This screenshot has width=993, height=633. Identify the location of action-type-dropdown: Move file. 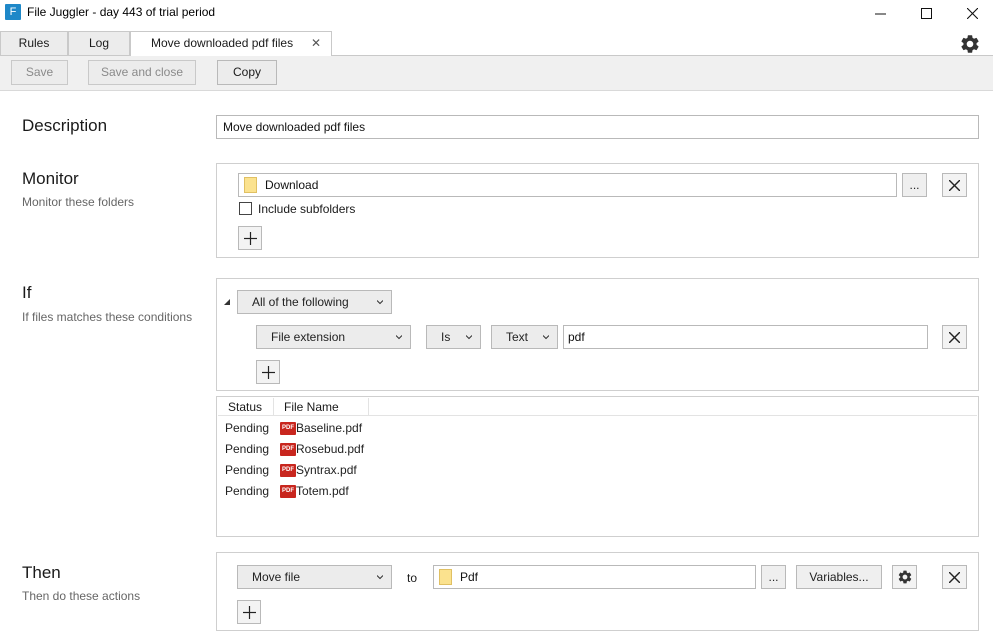
(314, 577).